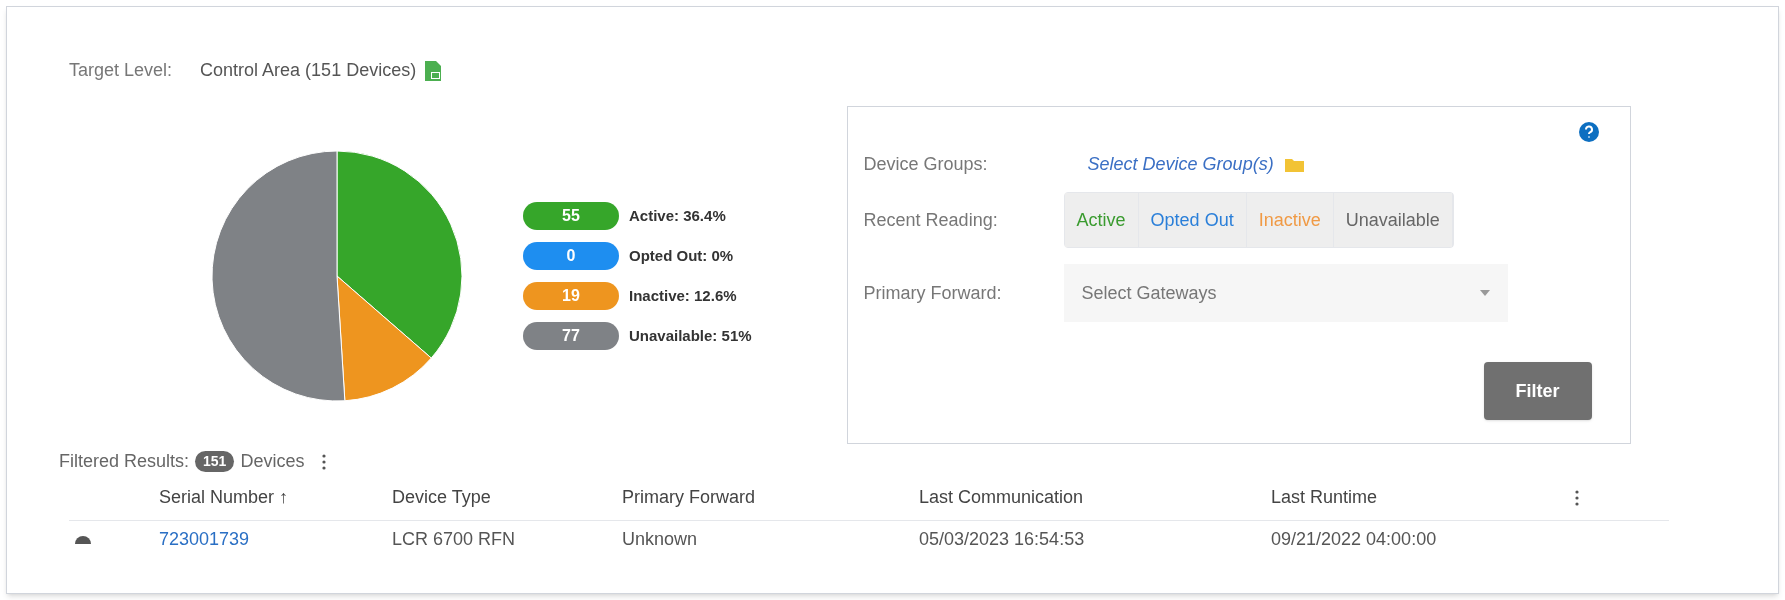 This screenshot has width=1785, height=600. What do you see at coordinates (926, 164) in the screenshot?
I see `field-label: Device Groups:` at bounding box center [926, 164].